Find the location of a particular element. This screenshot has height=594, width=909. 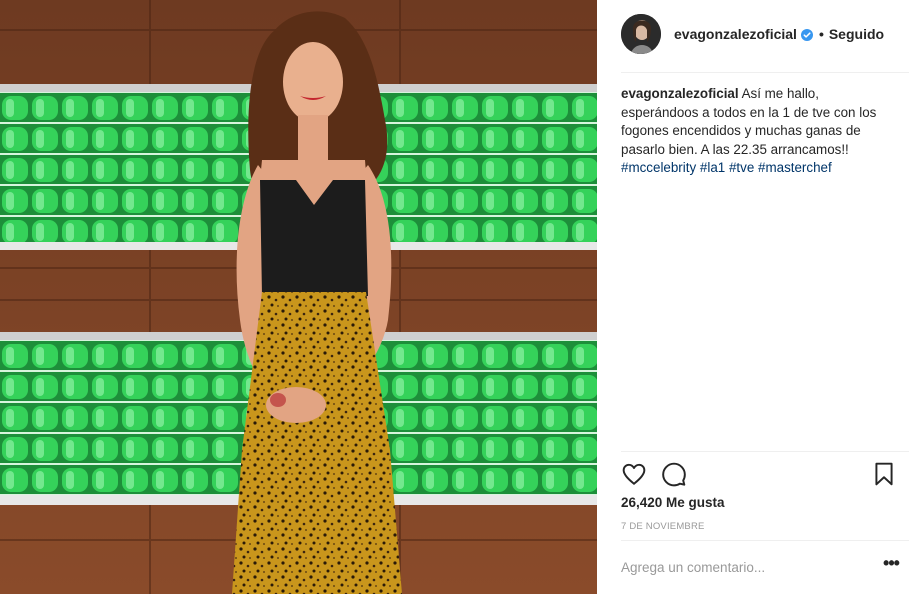

avatar is located at coordinates (641, 34).